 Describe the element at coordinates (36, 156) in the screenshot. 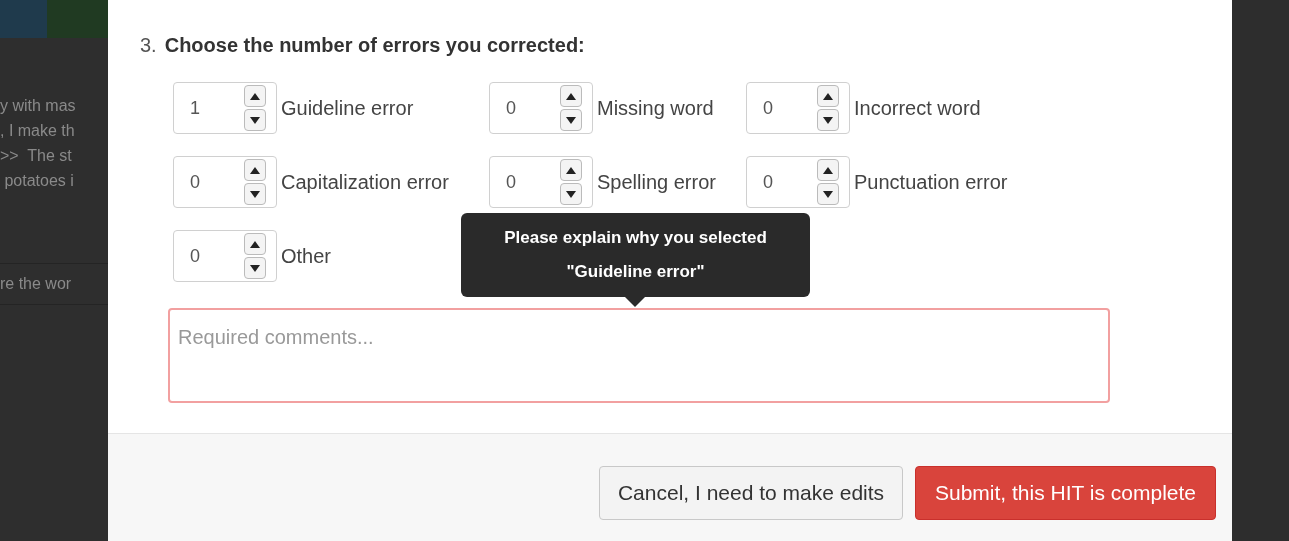

I see `background-text: >> The st` at that location.